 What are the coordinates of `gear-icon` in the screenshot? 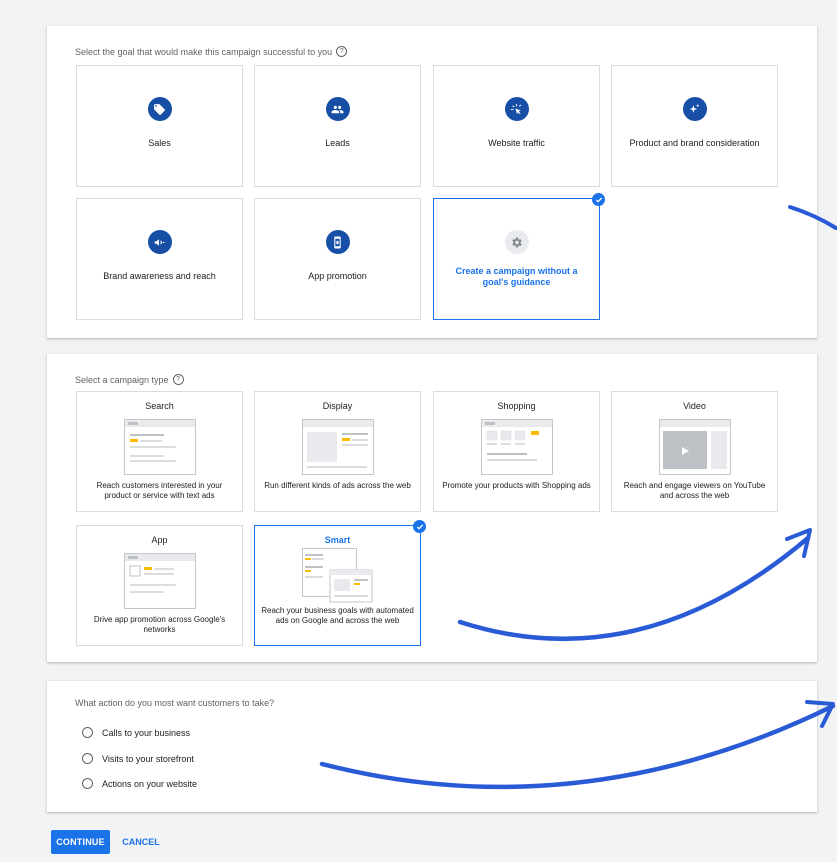 It's located at (516, 242).